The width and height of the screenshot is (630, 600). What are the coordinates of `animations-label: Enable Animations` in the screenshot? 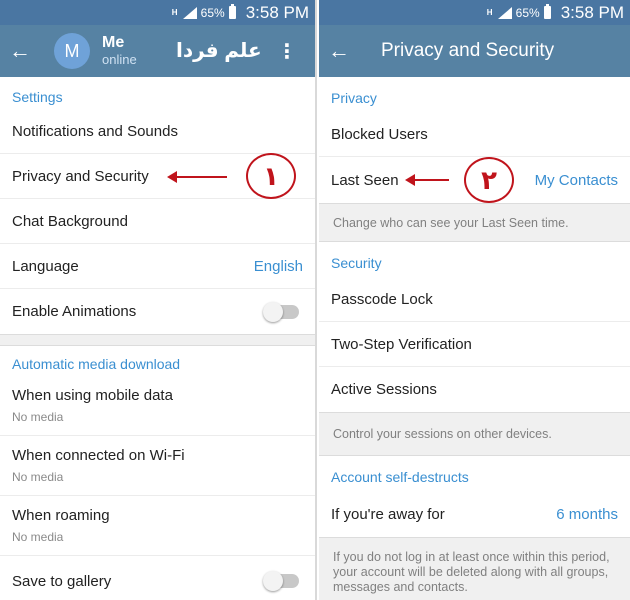 It's located at (74, 311).